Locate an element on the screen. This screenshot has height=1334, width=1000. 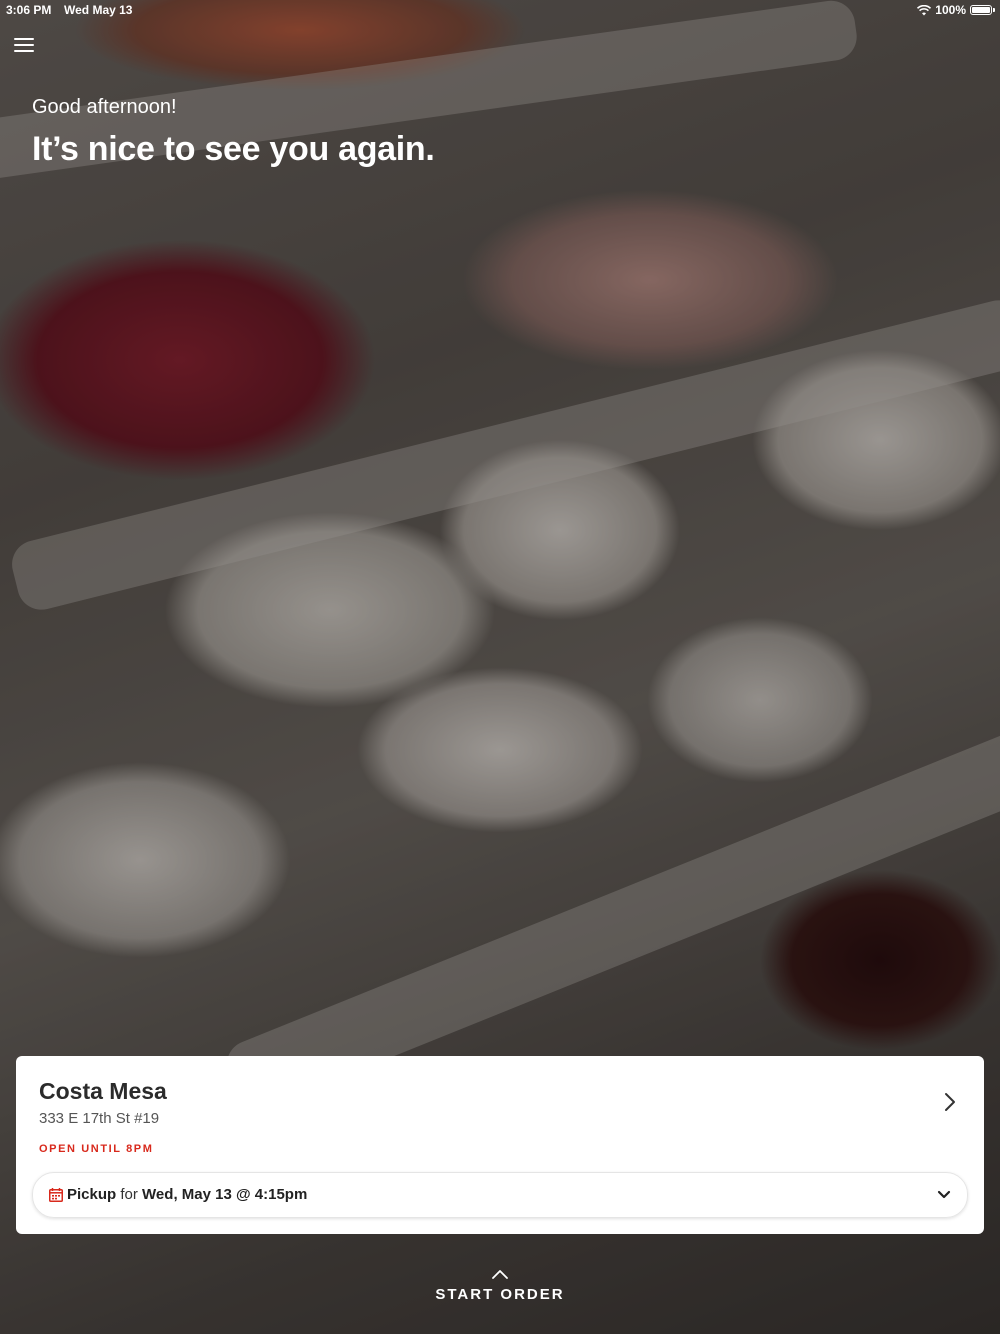
status-right: 100% is located at coordinates (956, 10).